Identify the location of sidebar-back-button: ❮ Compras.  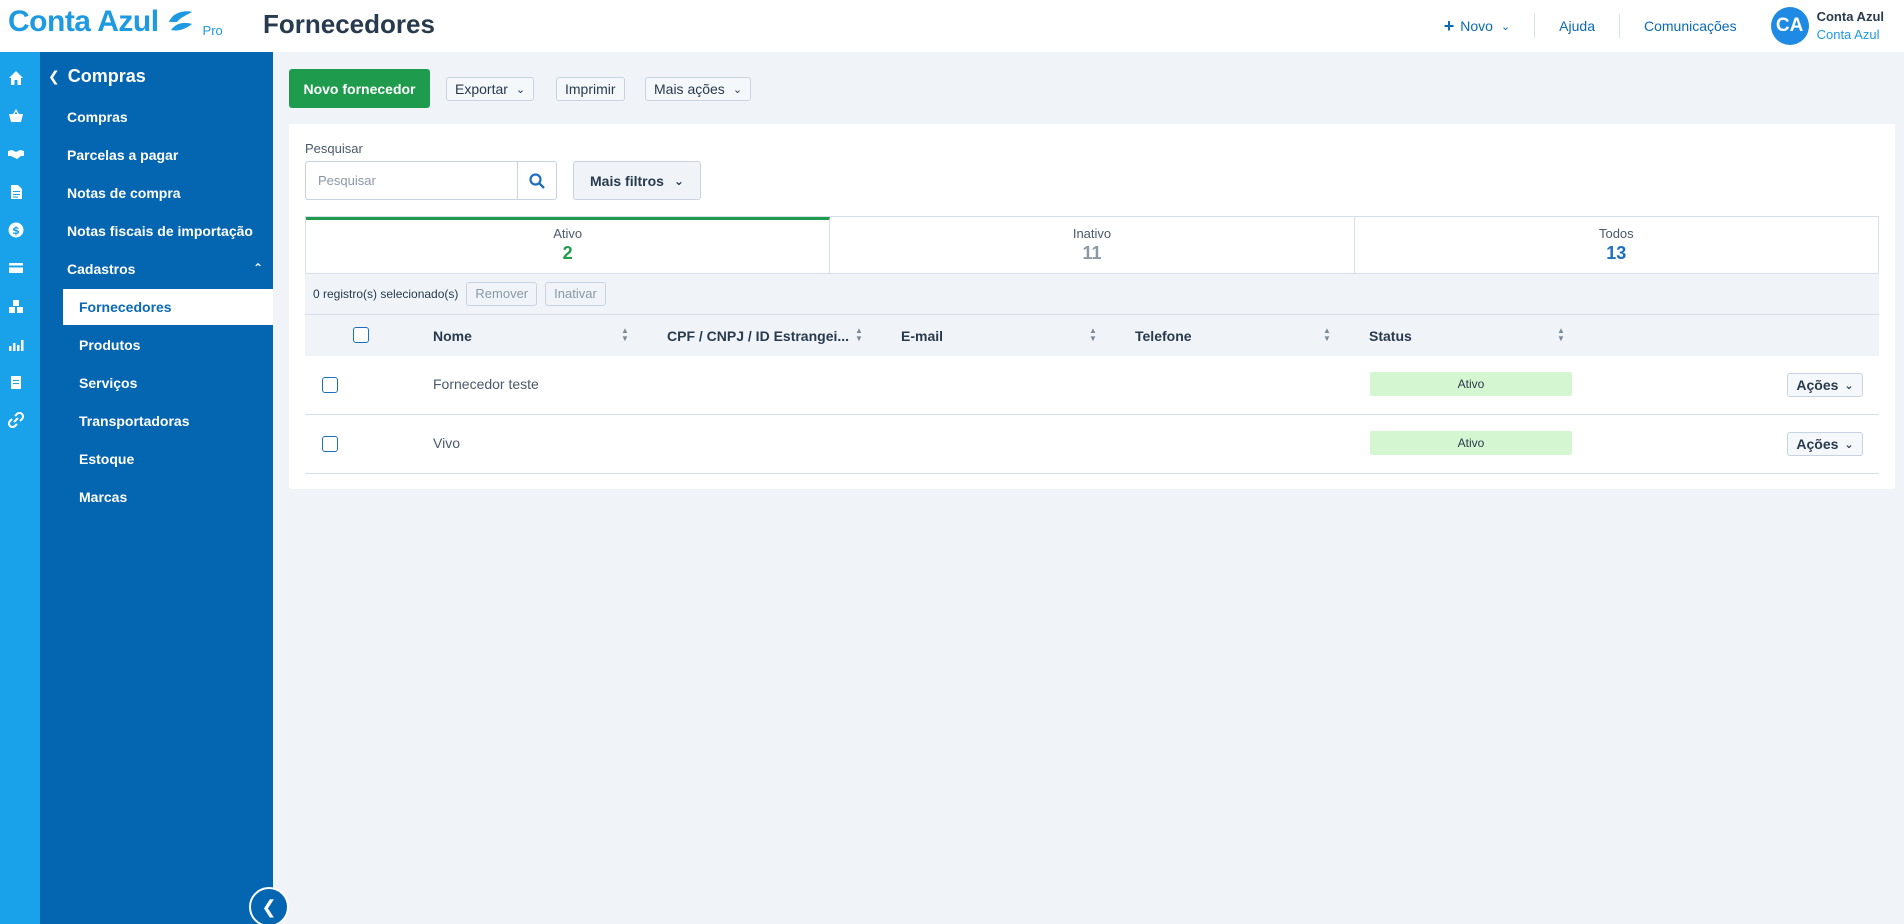
(97, 76).